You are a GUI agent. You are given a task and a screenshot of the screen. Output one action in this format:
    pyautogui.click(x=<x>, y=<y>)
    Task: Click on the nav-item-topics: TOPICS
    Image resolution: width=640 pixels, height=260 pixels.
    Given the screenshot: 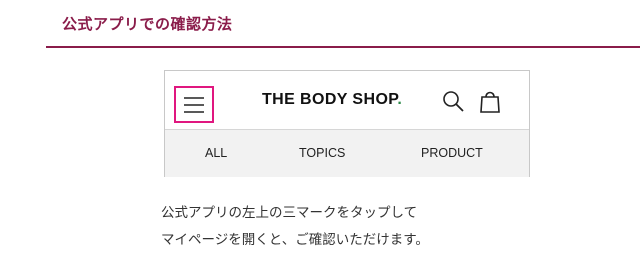 What is the action you would take?
    pyautogui.click(x=322, y=153)
    